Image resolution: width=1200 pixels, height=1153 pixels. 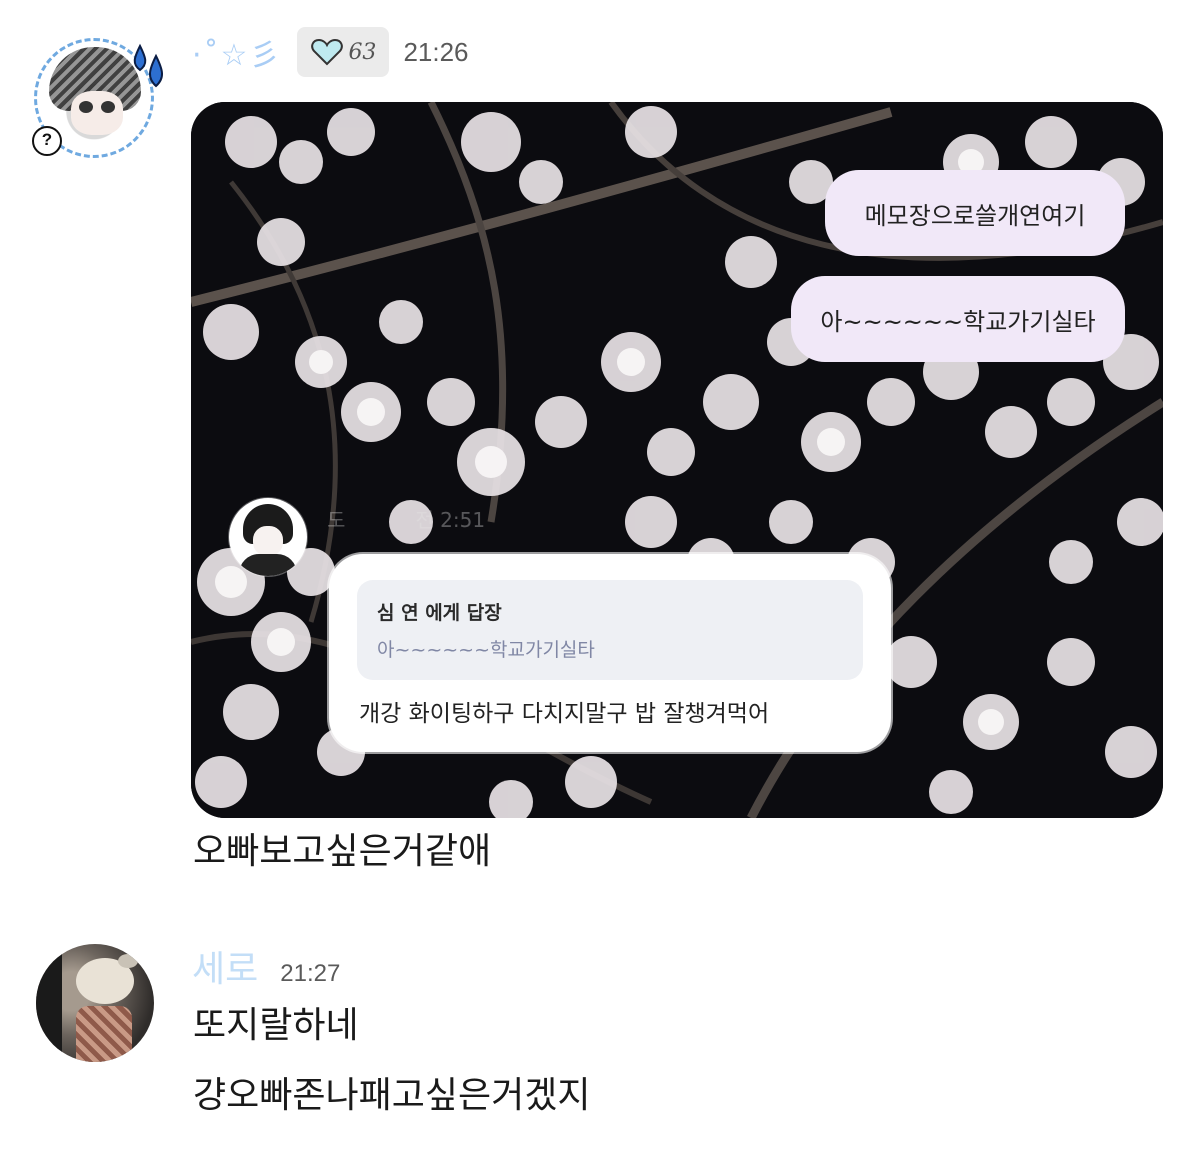 What do you see at coordinates (276, 1025) in the screenshot?
I see `message-text: 또지랄하네` at bounding box center [276, 1025].